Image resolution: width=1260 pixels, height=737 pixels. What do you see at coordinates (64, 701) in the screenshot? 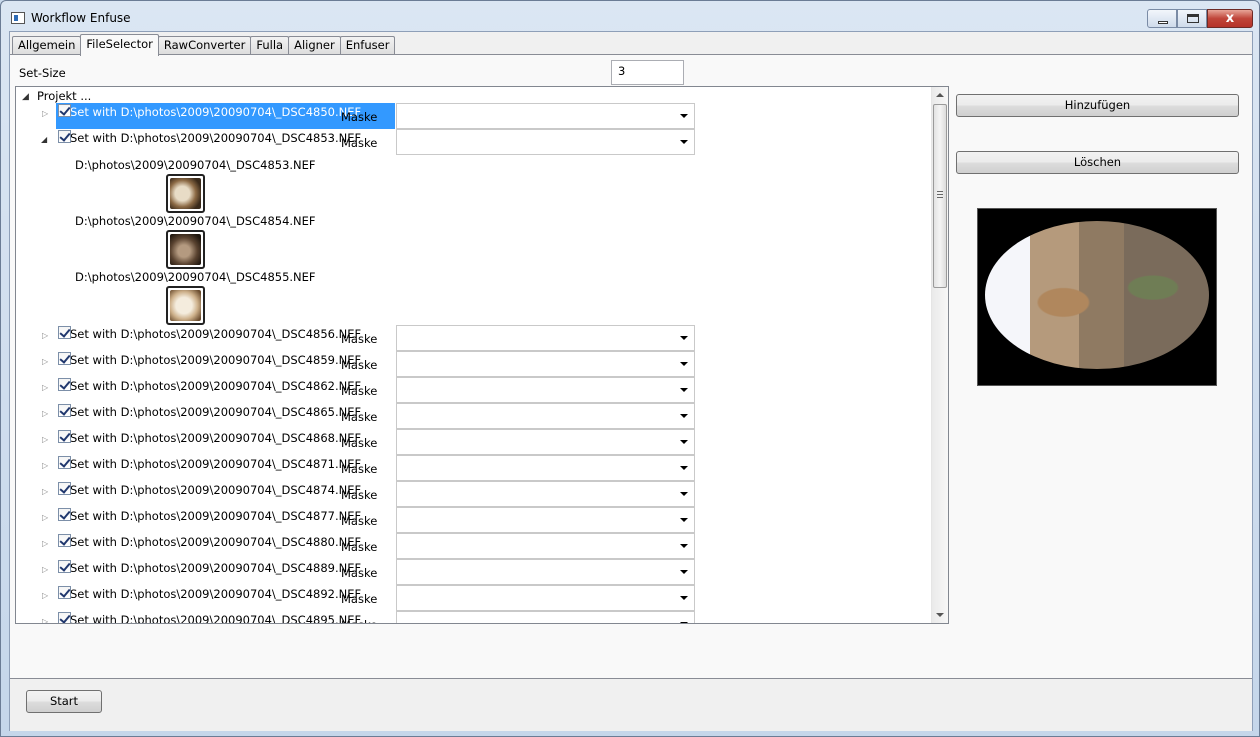
I see `start-button: Start` at bounding box center [64, 701].